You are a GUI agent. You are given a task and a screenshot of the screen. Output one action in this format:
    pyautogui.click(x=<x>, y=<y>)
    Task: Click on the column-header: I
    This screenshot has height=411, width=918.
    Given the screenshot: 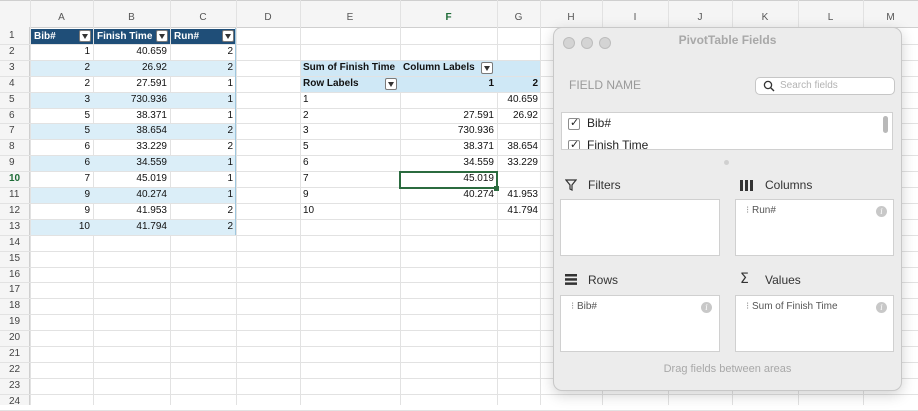 What is the action you would take?
    pyautogui.click(x=635, y=17)
    